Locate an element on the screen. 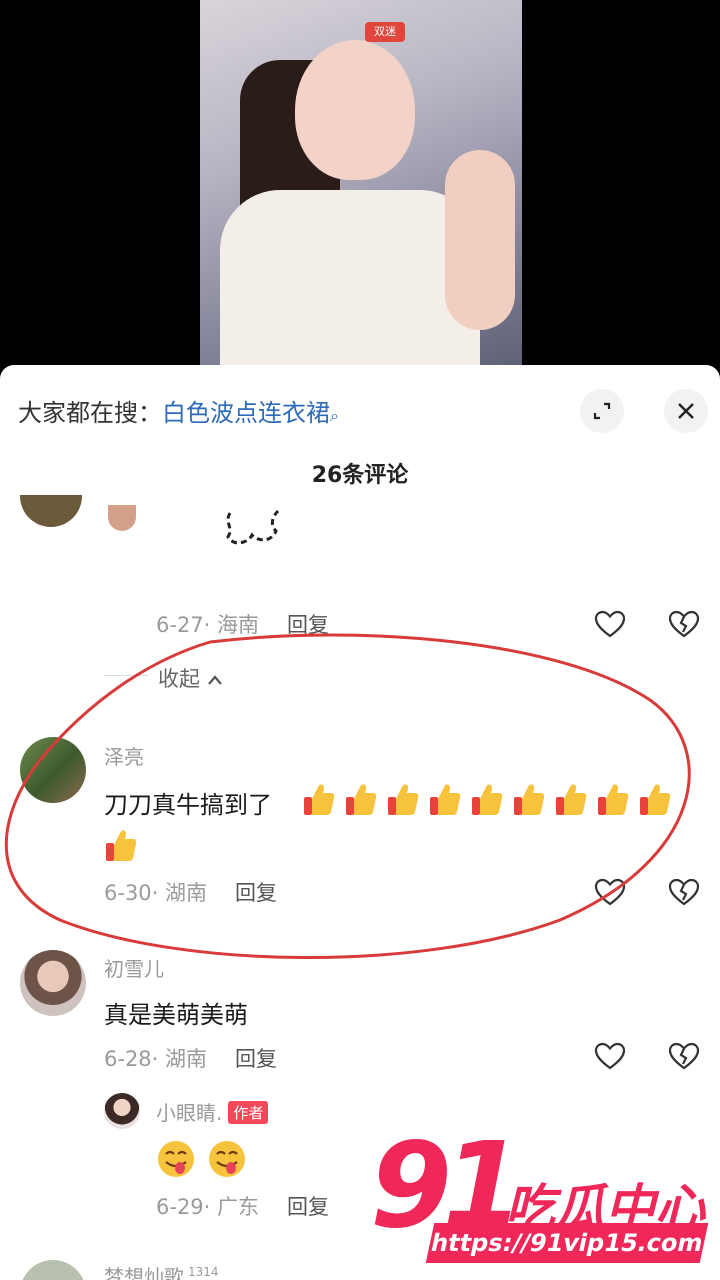 This screenshot has width=720, height=1280. video-filter-badge: 双迷 is located at coordinates (385, 32).